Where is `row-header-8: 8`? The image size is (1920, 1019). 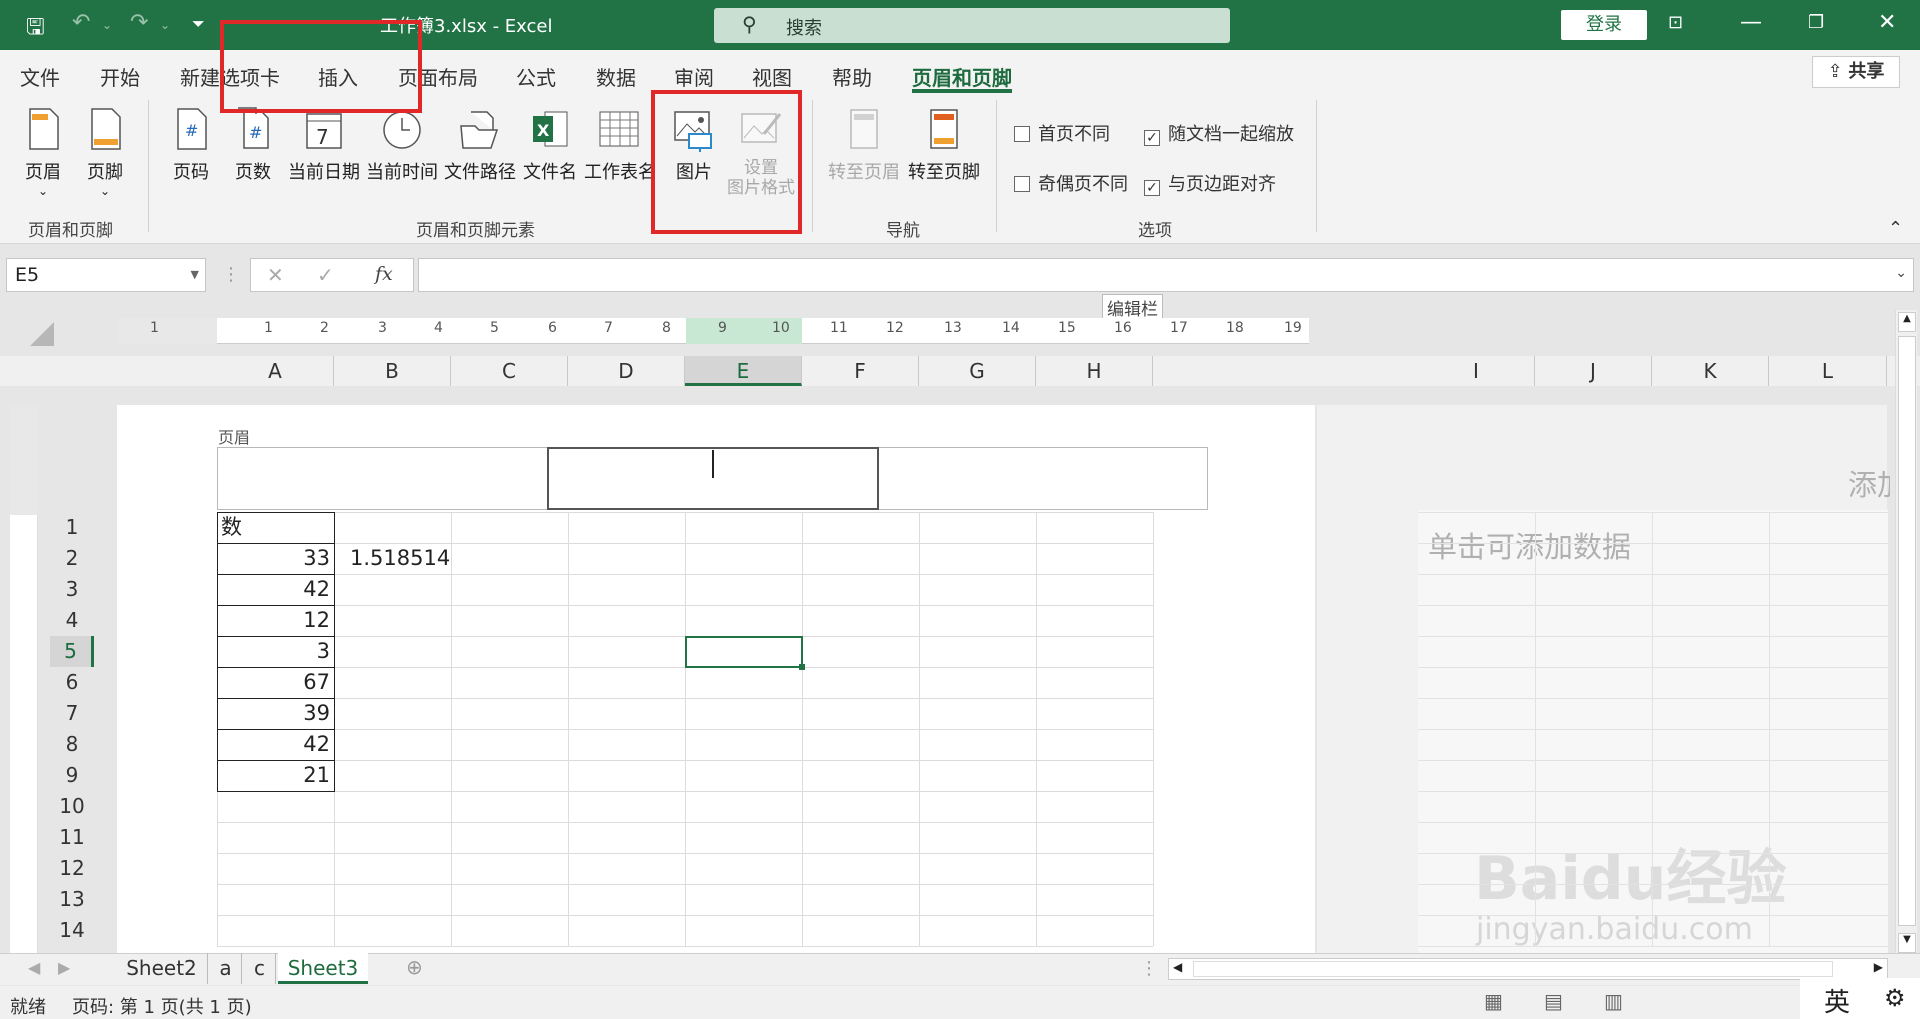 row-header-8: 8 is located at coordinates (72, 744).